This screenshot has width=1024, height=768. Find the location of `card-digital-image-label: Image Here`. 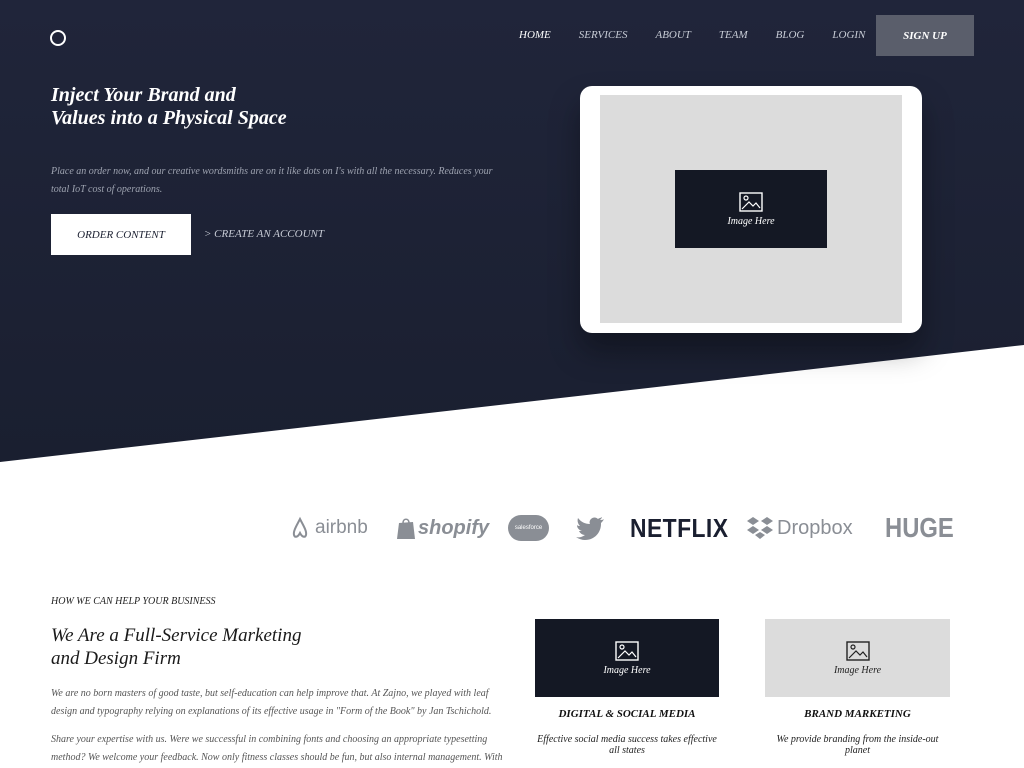

card-digital-image-label: Image Here is located at coordinates (627, 670).